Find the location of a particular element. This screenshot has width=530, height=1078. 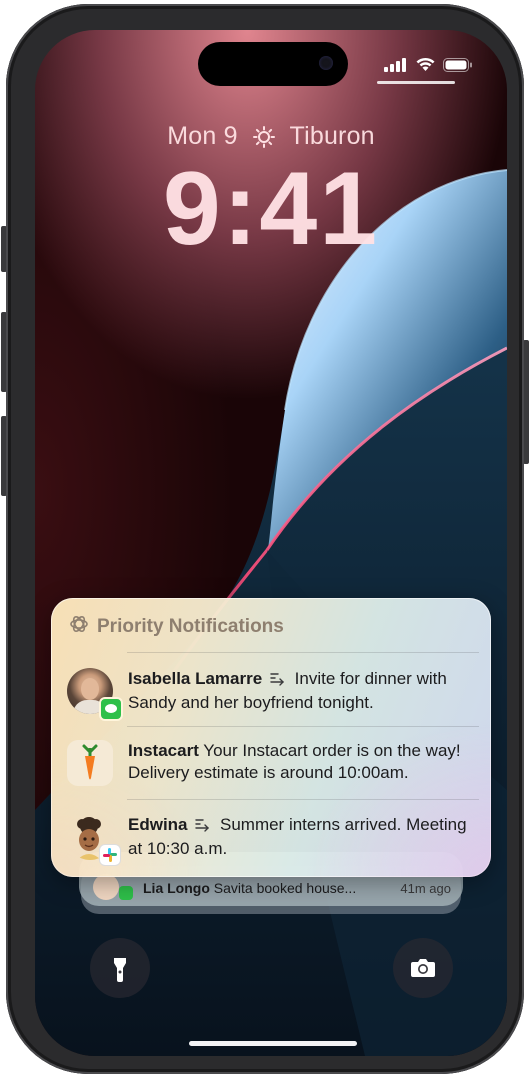

priority-title: Priority Notifications is located at coordinates (190, 626).